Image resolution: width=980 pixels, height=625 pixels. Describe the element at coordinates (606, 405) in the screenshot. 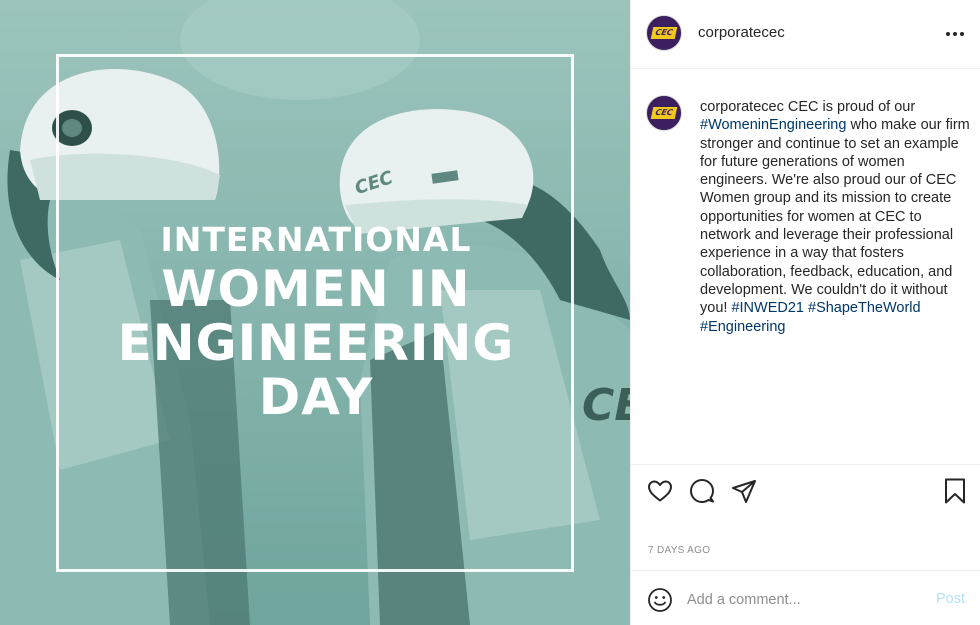

I see `vest-logo: CEC` at that location.